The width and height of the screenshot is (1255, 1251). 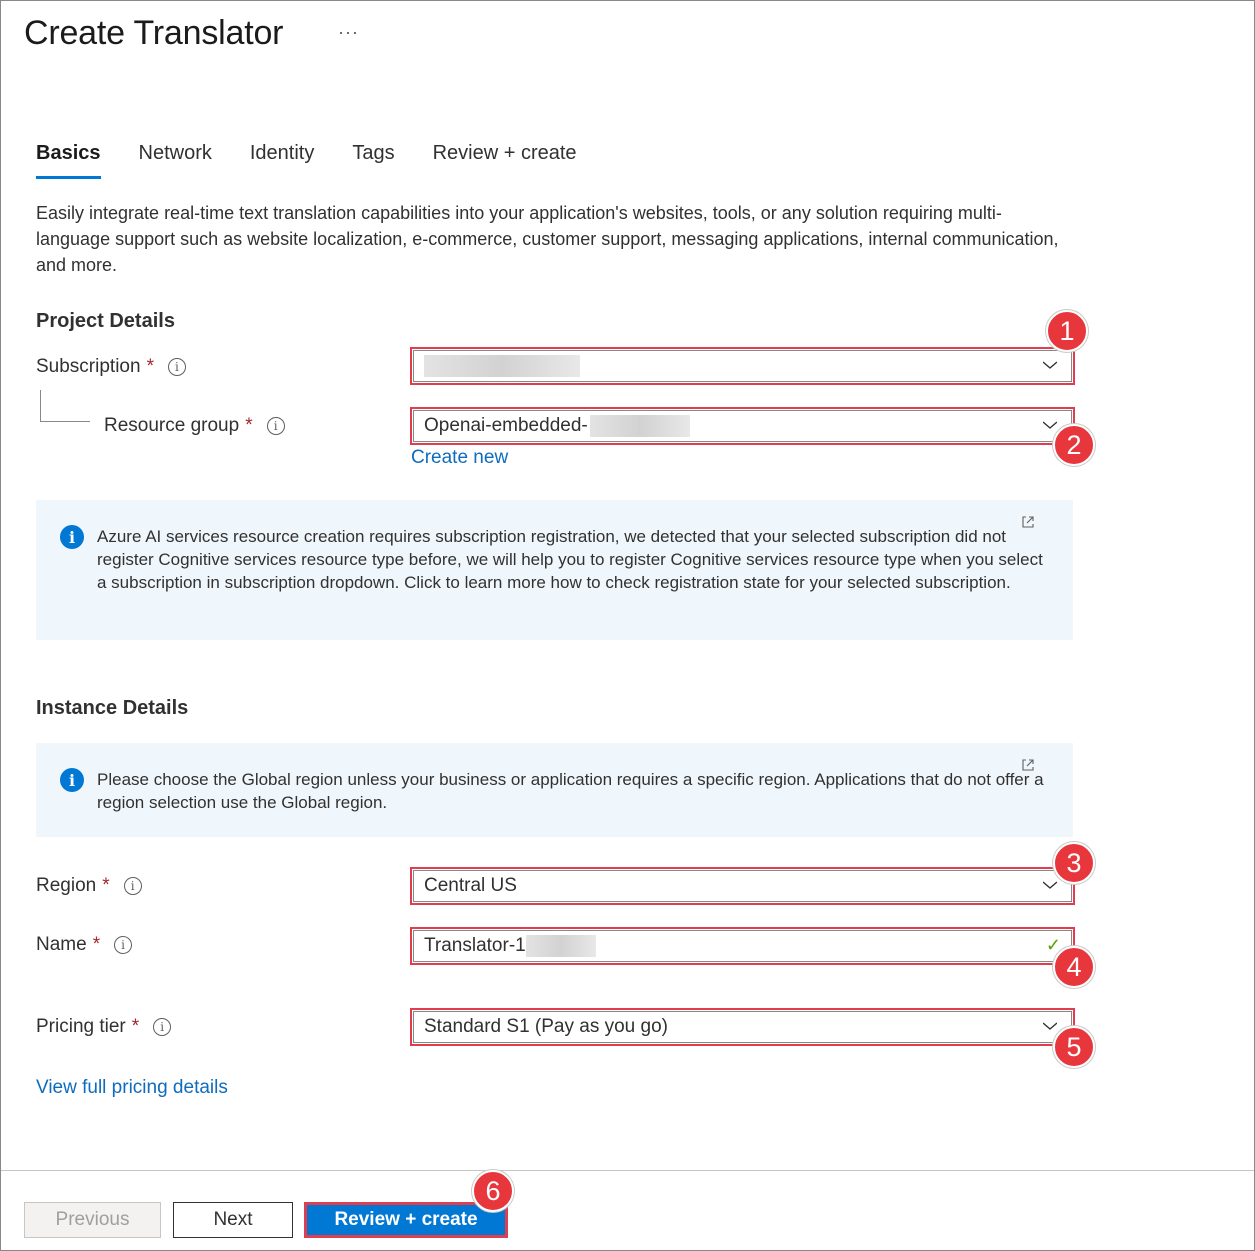 I want to click on callout-badge-5: 5, so click(x=1074, y=1047).